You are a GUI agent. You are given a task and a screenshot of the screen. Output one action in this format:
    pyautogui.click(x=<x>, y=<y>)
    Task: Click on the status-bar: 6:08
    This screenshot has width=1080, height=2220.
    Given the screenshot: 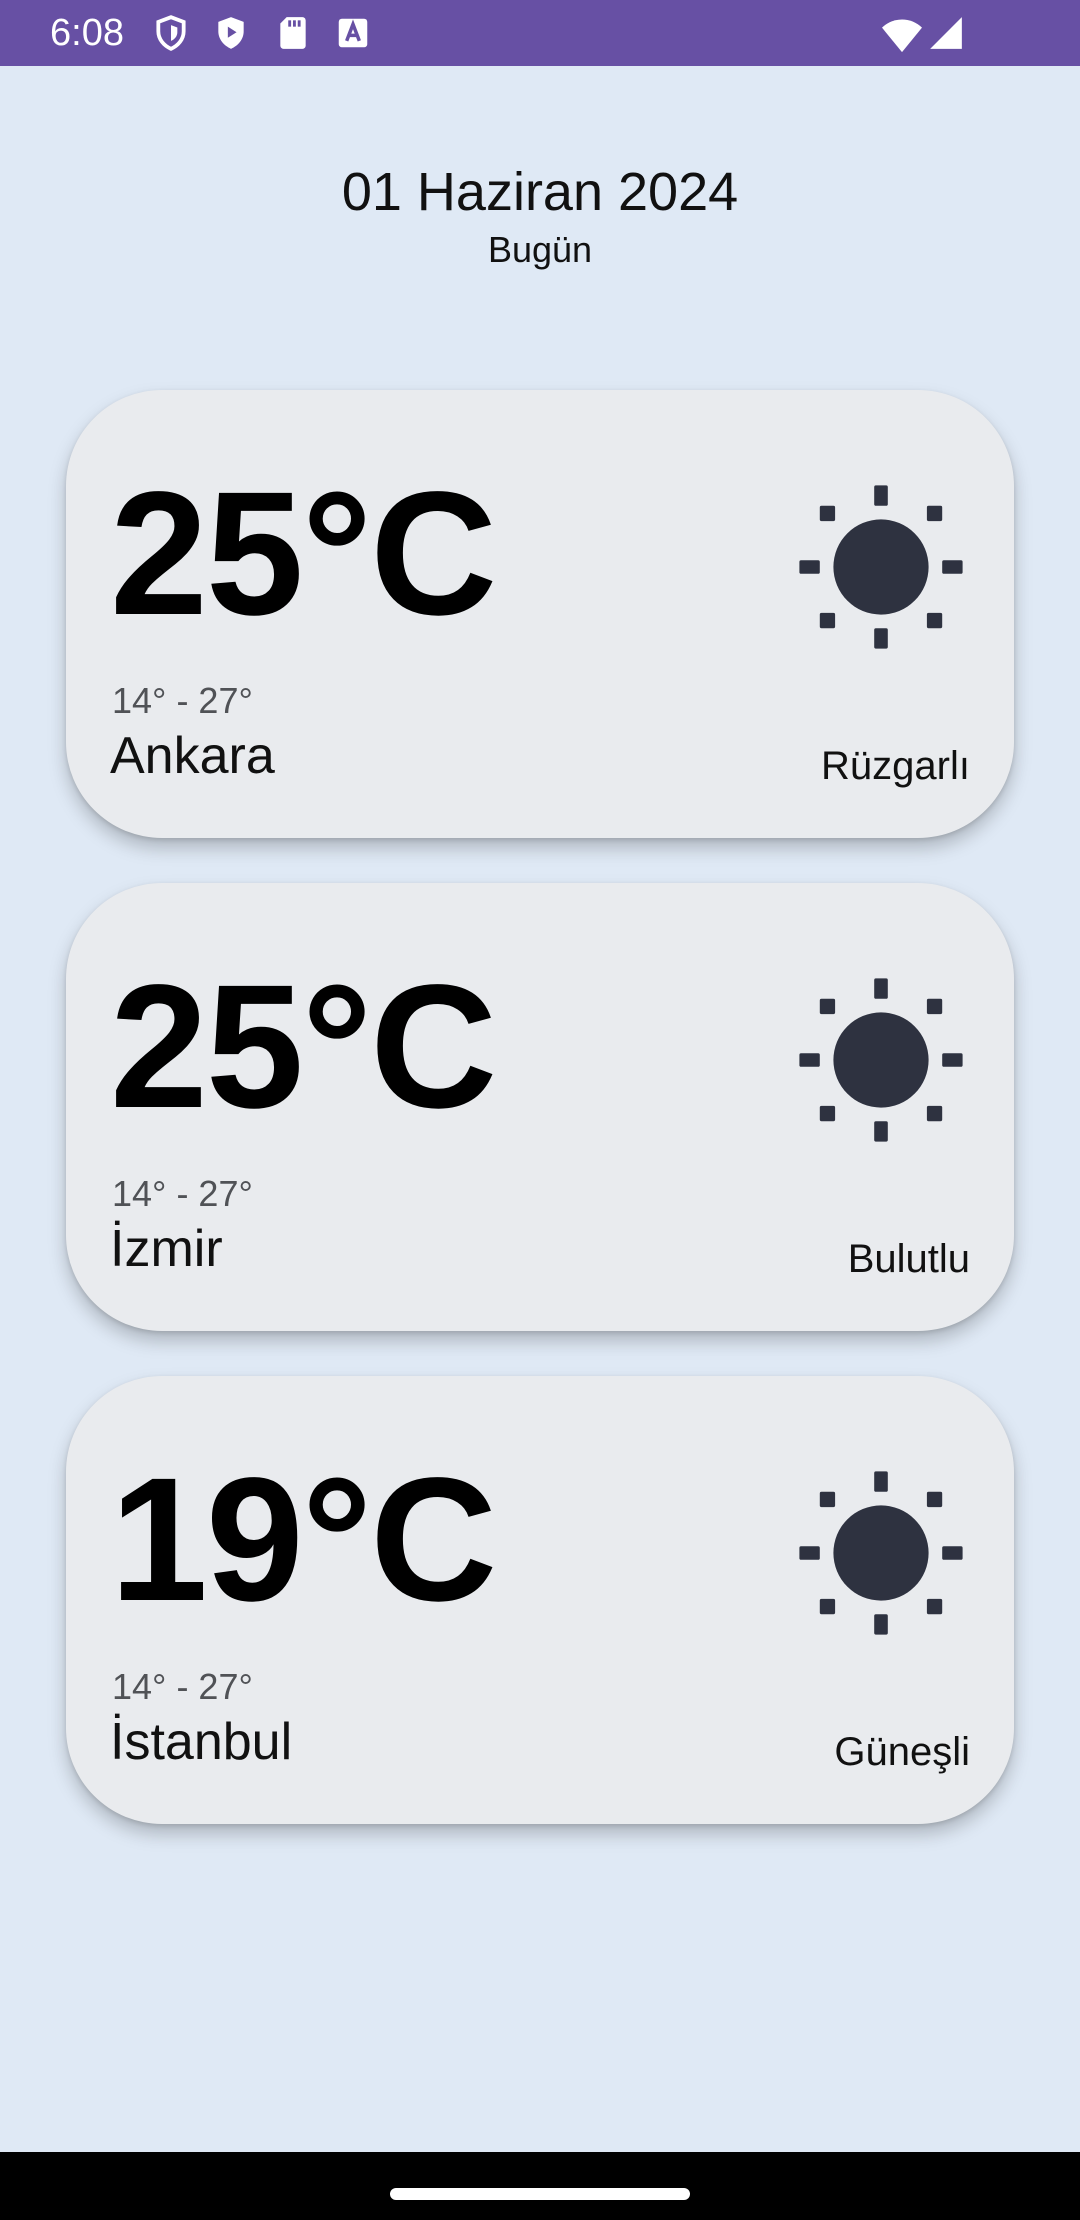 What is the action you would take?
    pyautogui.click(x=540, y=33)
    